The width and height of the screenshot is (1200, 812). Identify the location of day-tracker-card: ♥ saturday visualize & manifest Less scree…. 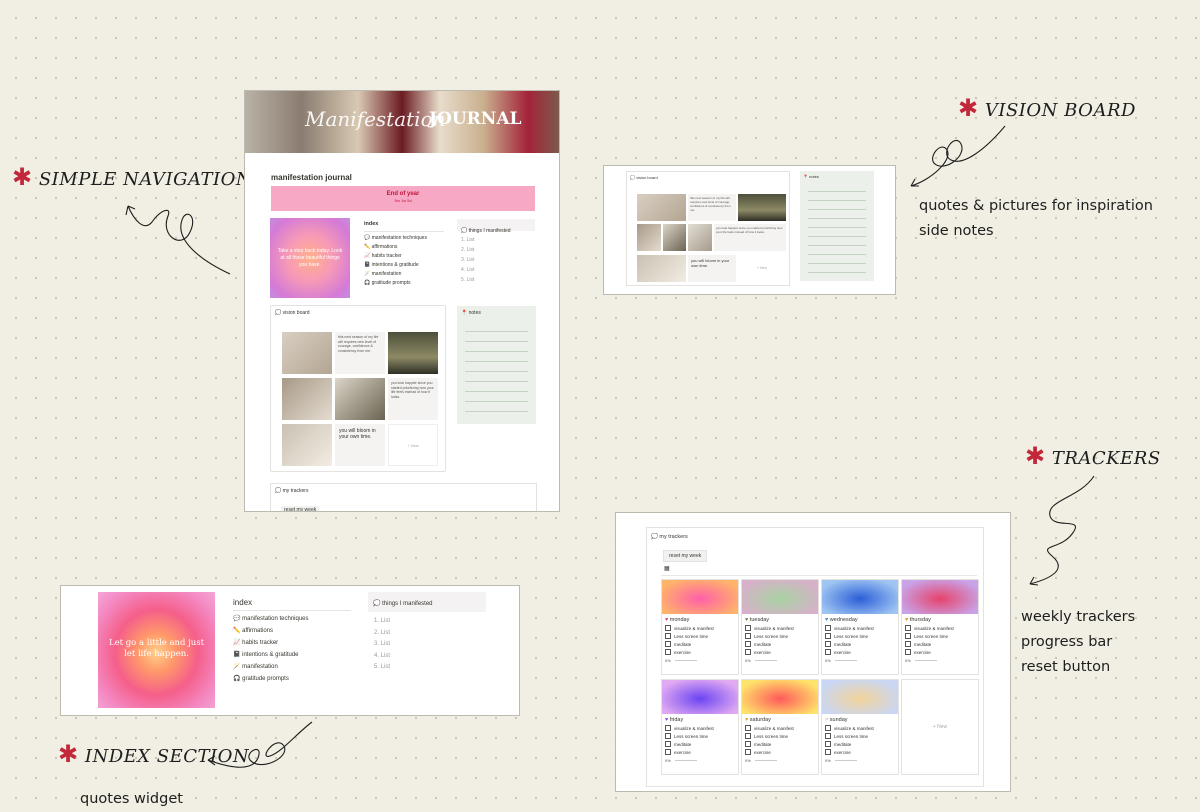
(780, 727).